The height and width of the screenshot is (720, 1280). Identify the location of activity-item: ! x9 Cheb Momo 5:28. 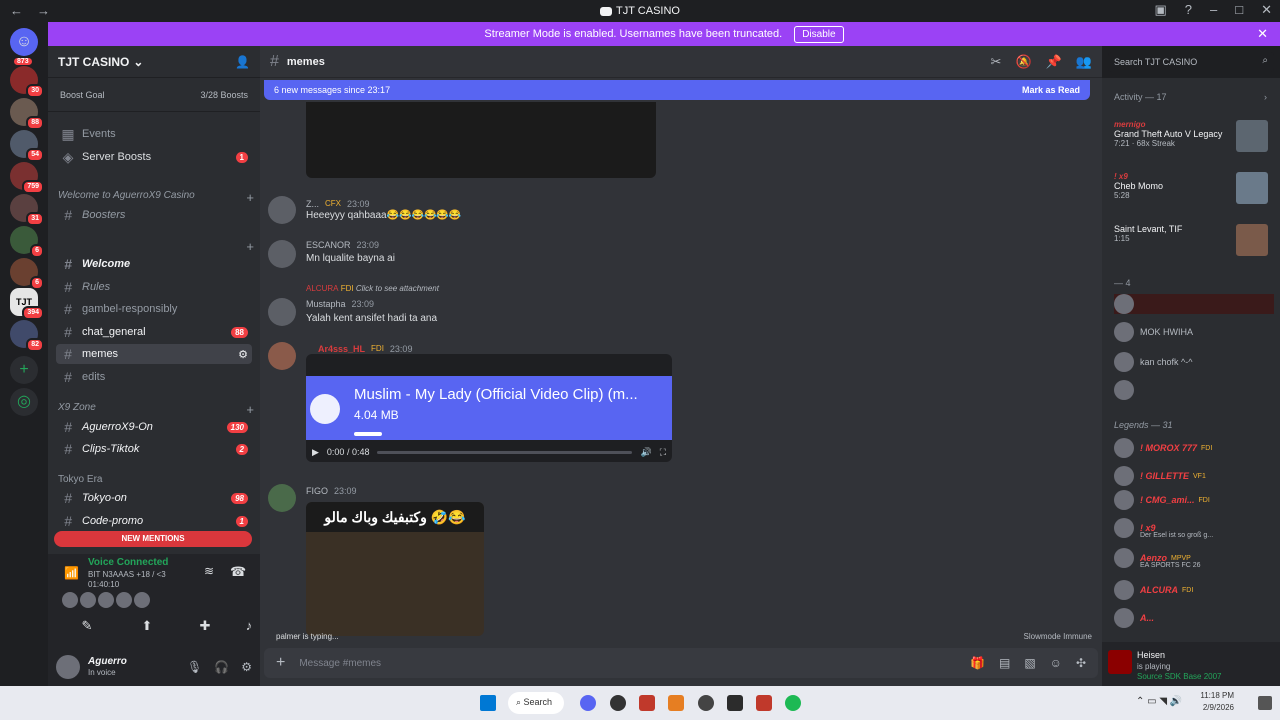
(1194, 188).